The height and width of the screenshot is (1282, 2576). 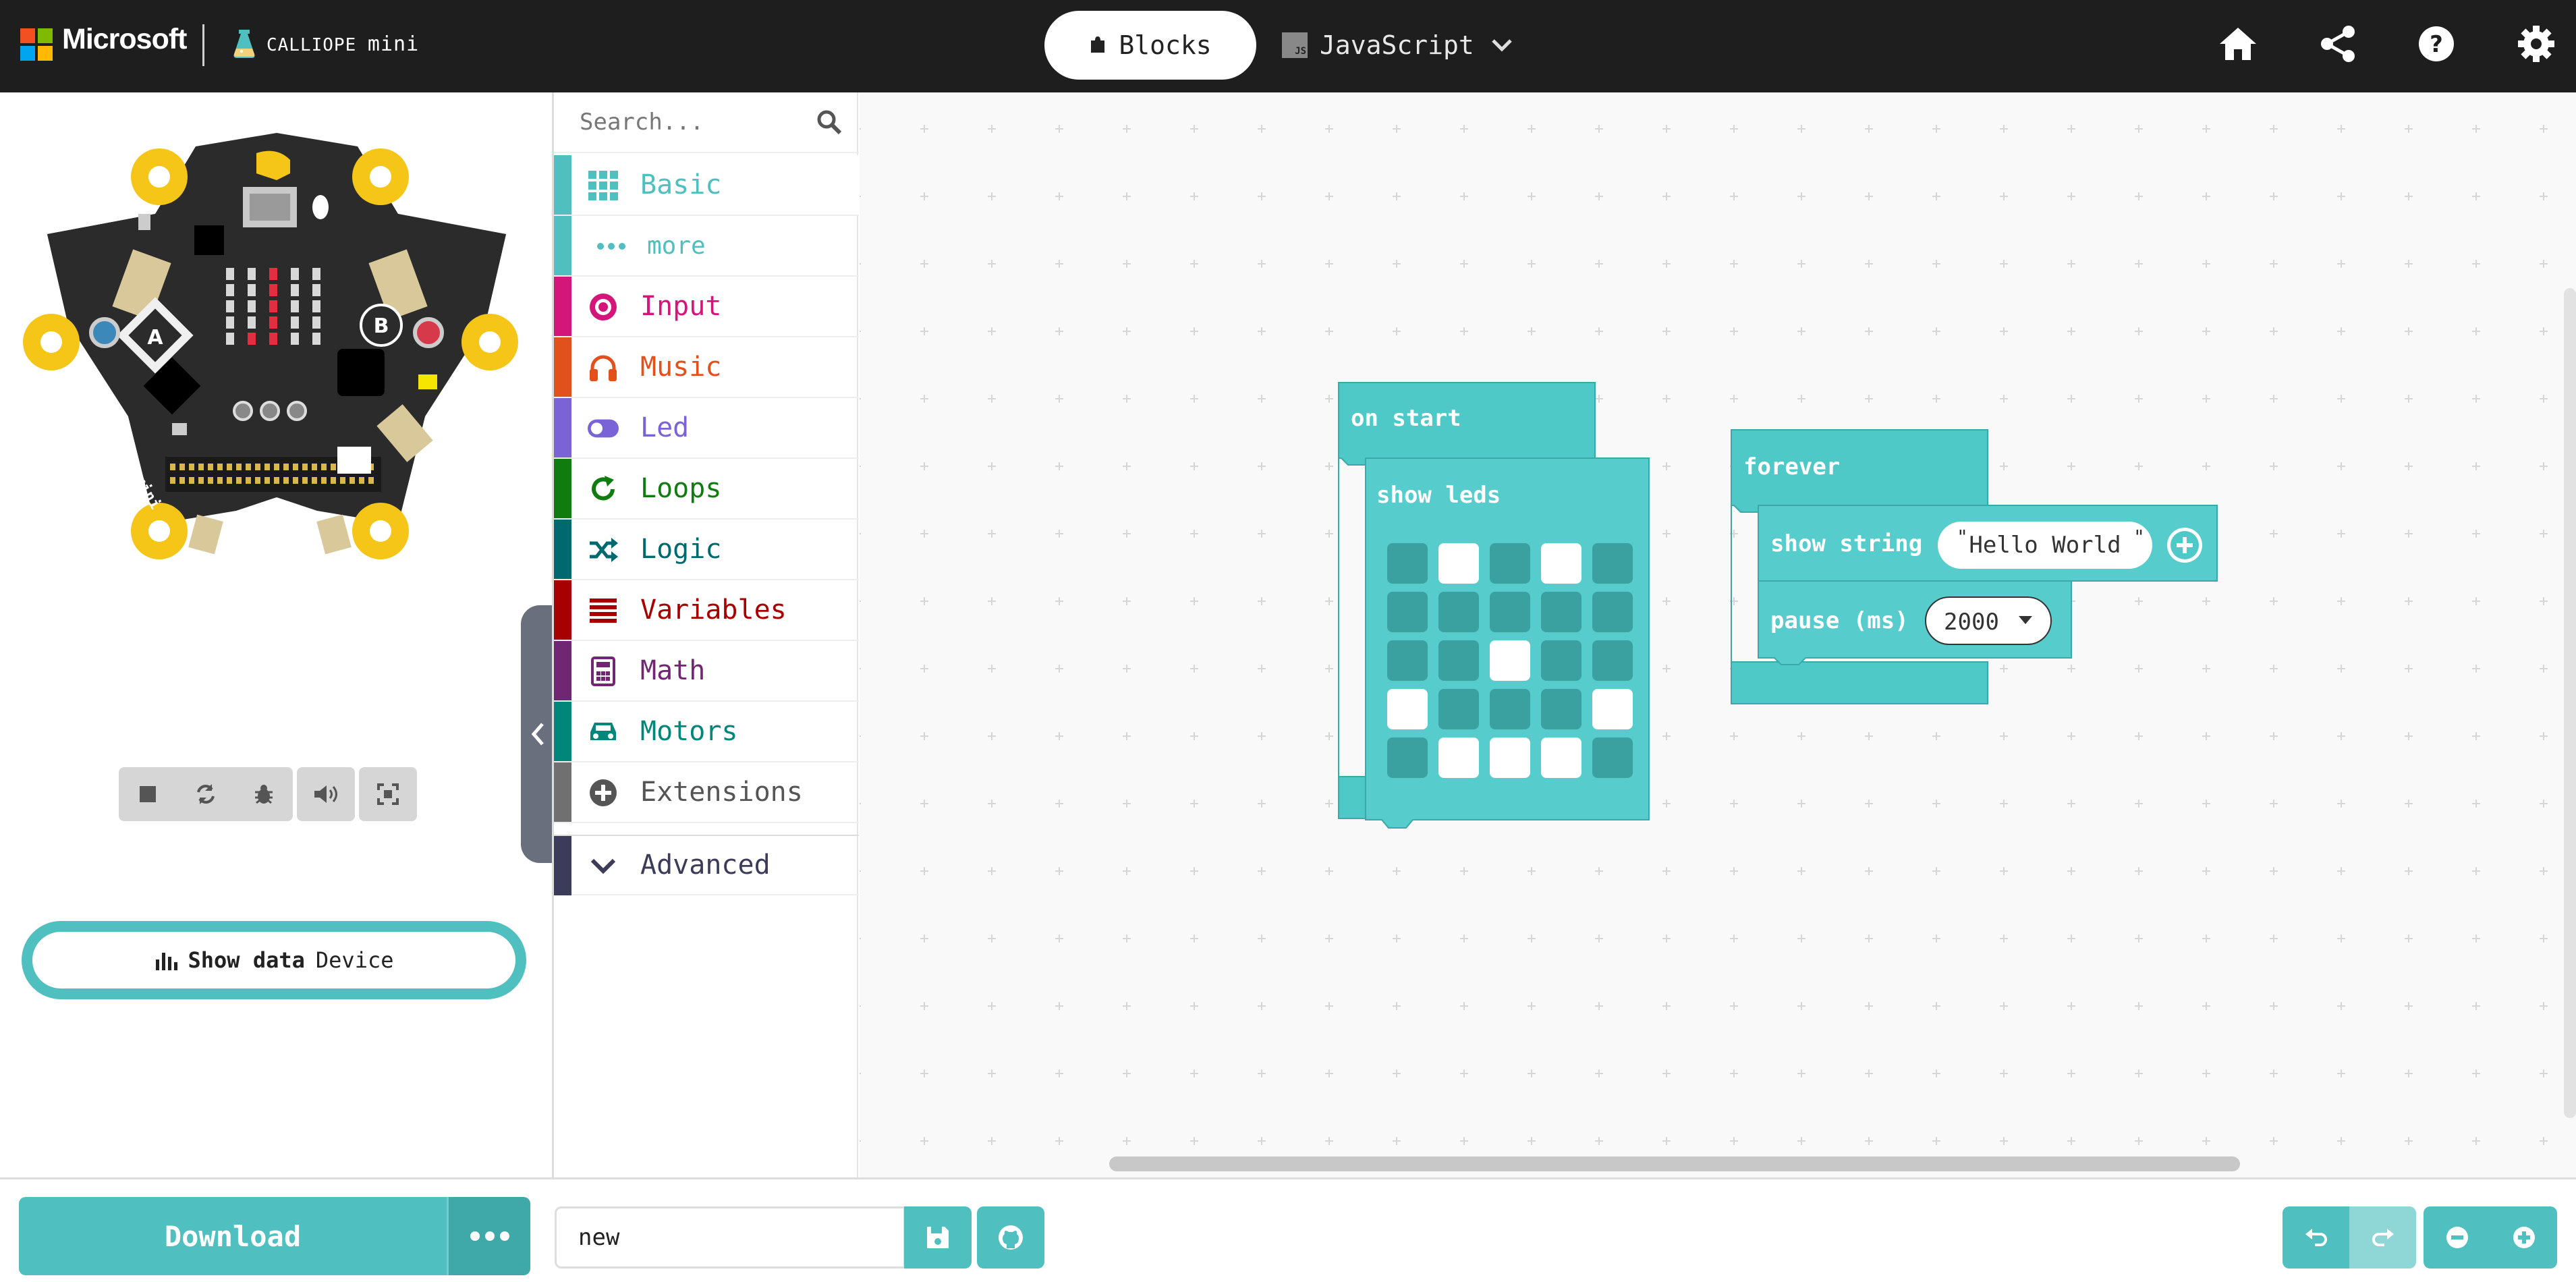 What do you see at coordinates (1010, 1237) in the screenshot?
I see `github-button` at bounding box center [1010, 1237].